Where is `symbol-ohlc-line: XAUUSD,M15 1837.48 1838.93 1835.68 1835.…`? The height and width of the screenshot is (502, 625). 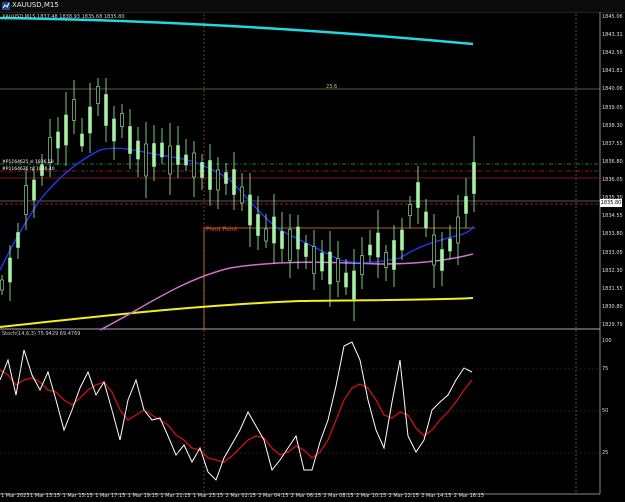 symbol-ohlc-line: XAUUSD,M15 1837.48 1838.93 1835.68 1835.… is located at coordinates (63, 17).